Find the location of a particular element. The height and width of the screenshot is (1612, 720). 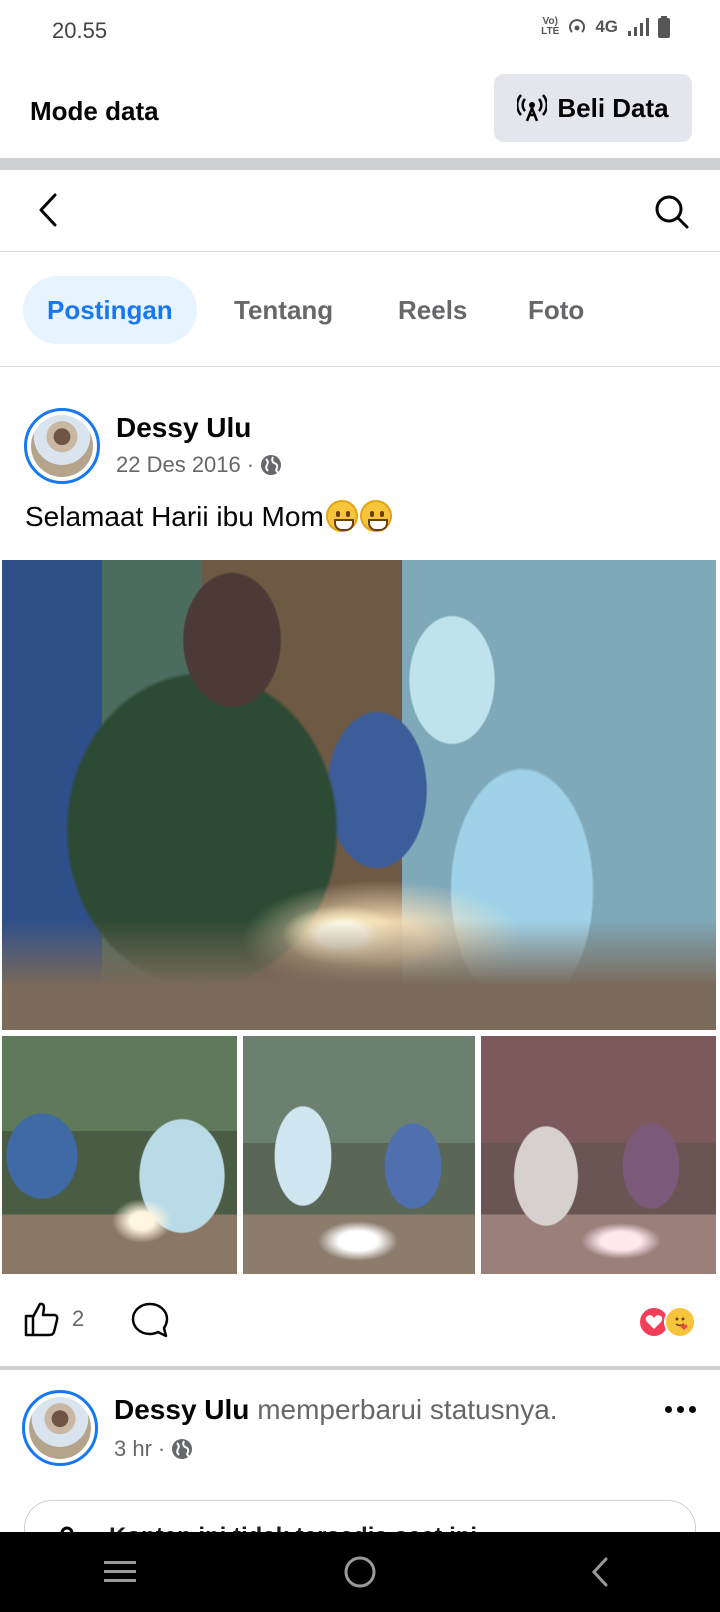

search-button is located at coordinates (672, 212).